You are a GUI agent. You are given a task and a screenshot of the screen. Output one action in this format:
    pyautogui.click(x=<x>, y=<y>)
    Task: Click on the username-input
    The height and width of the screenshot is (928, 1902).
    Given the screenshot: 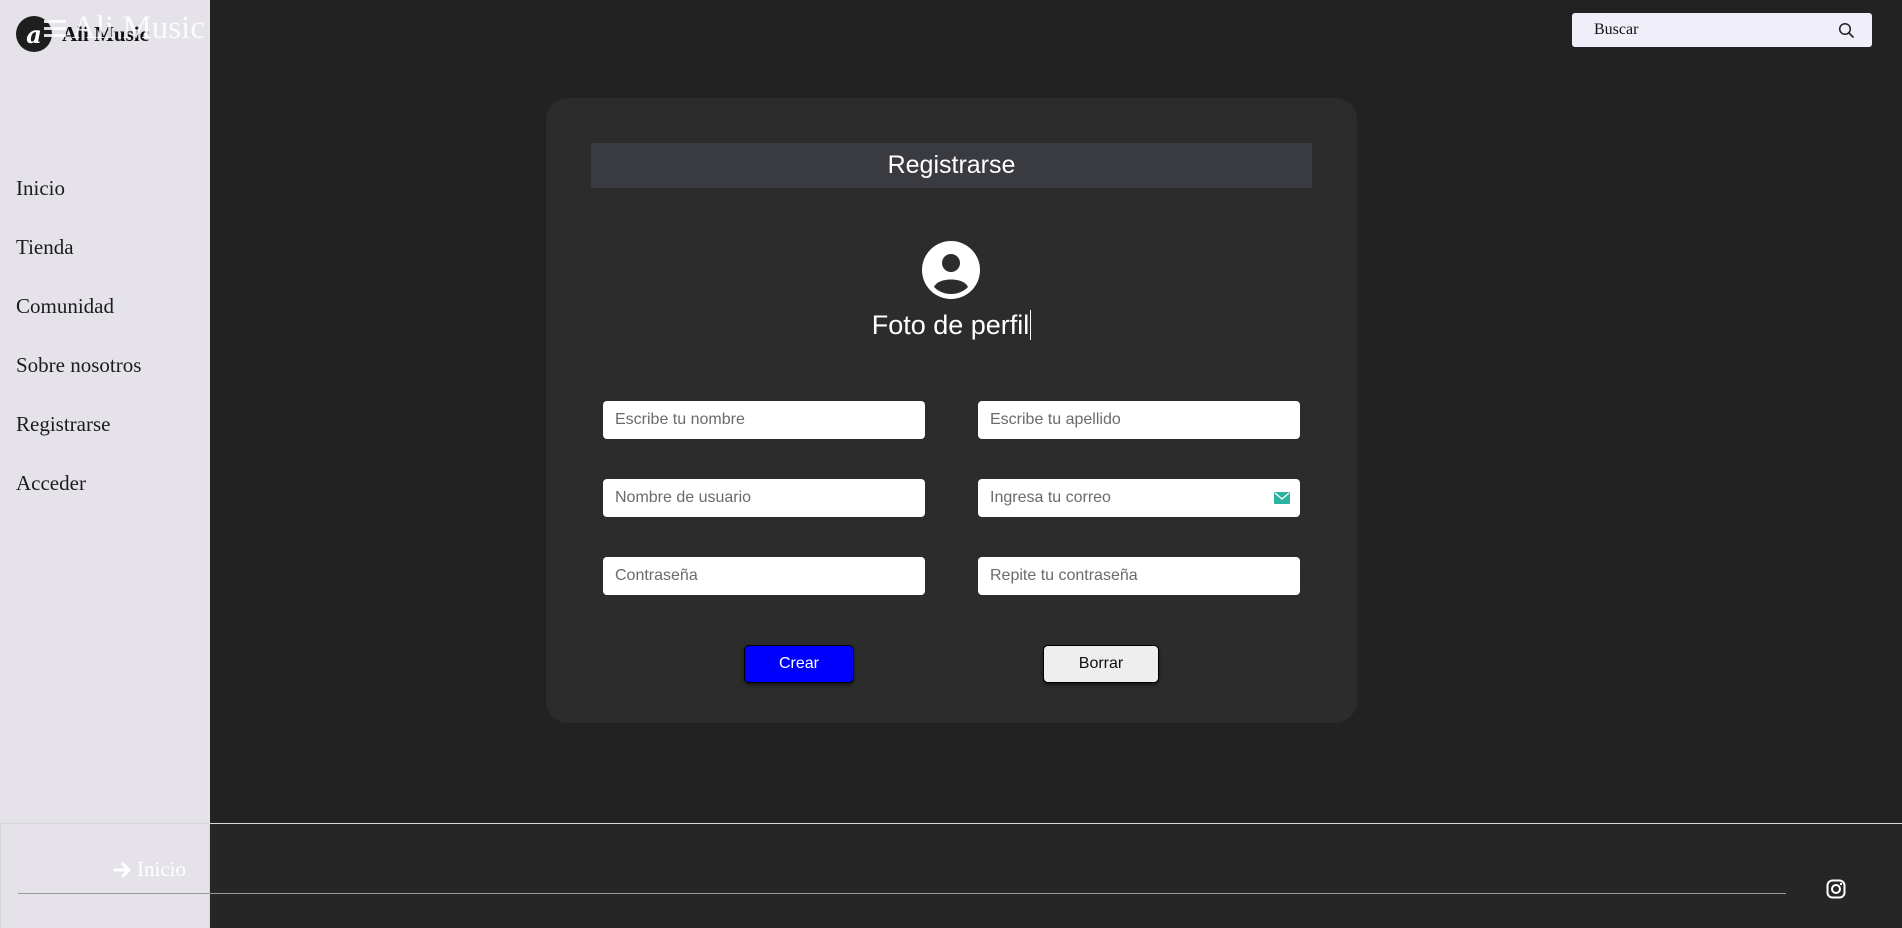 What is the action you would take?
    pyautogui.click(x=764, y=498)
    